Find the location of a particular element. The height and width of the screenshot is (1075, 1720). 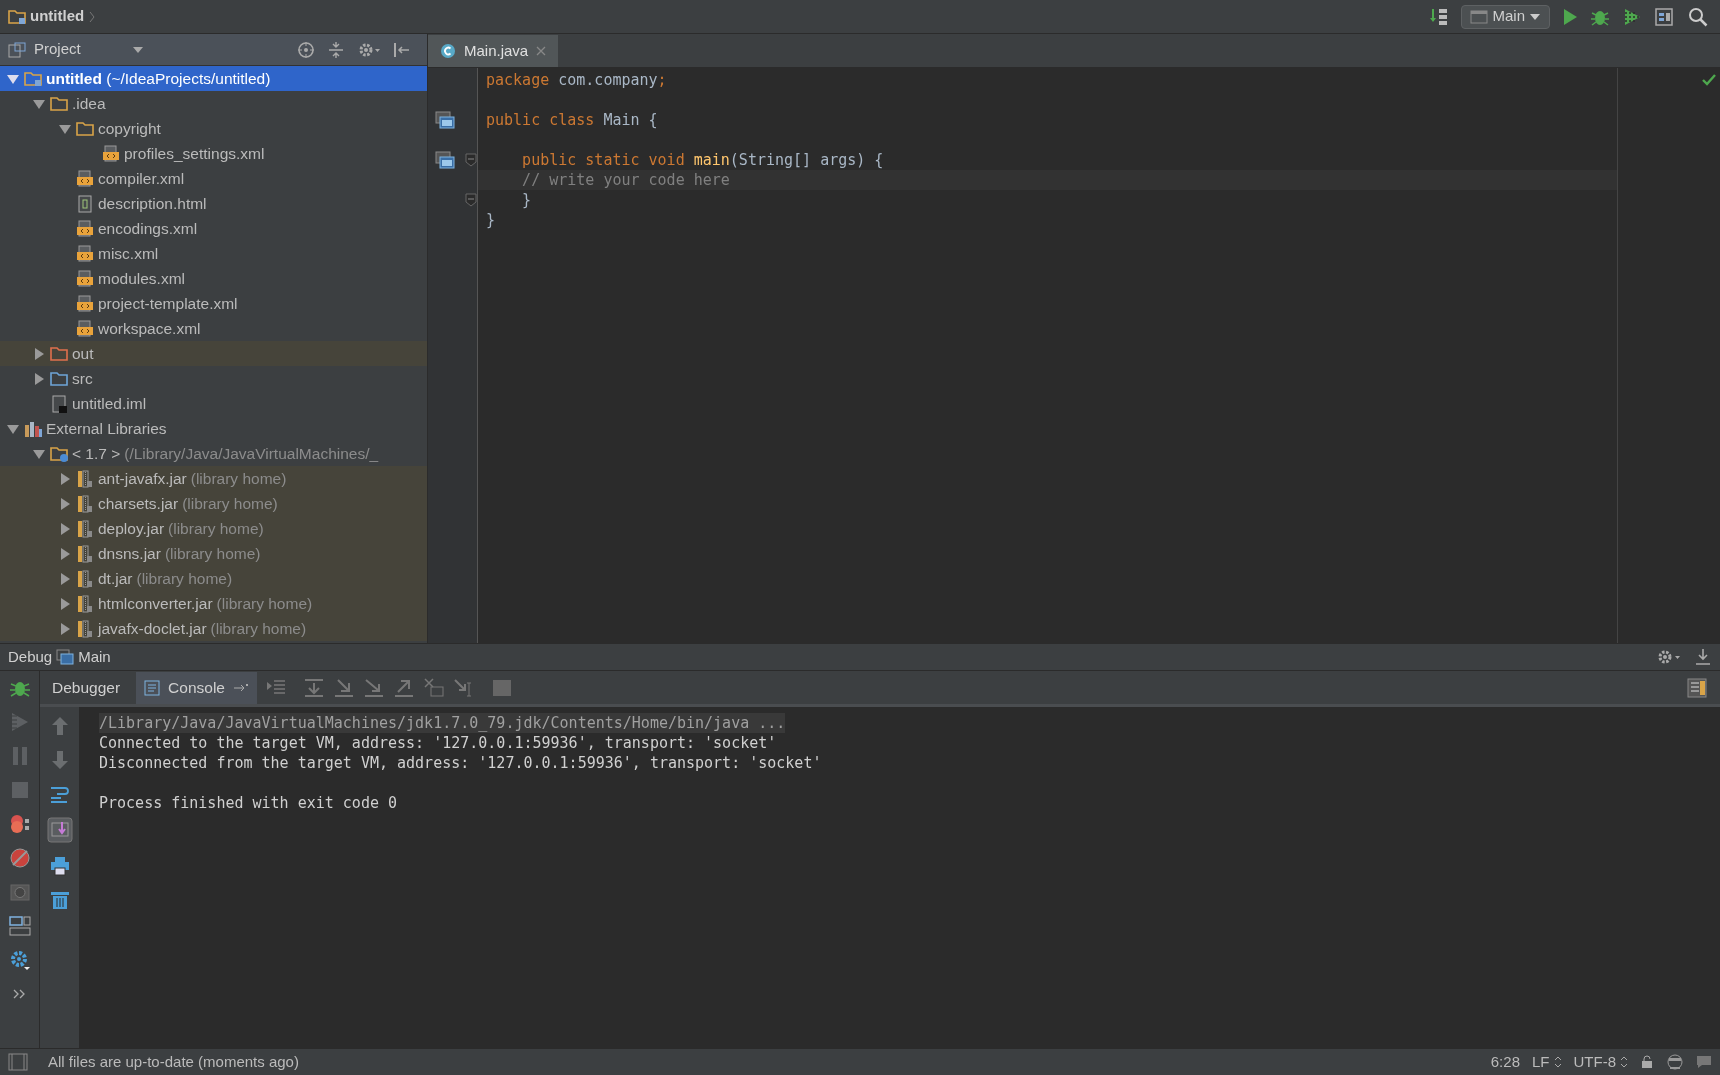

cursor-position: 6:28 is located at coordinates (1505, 1062).